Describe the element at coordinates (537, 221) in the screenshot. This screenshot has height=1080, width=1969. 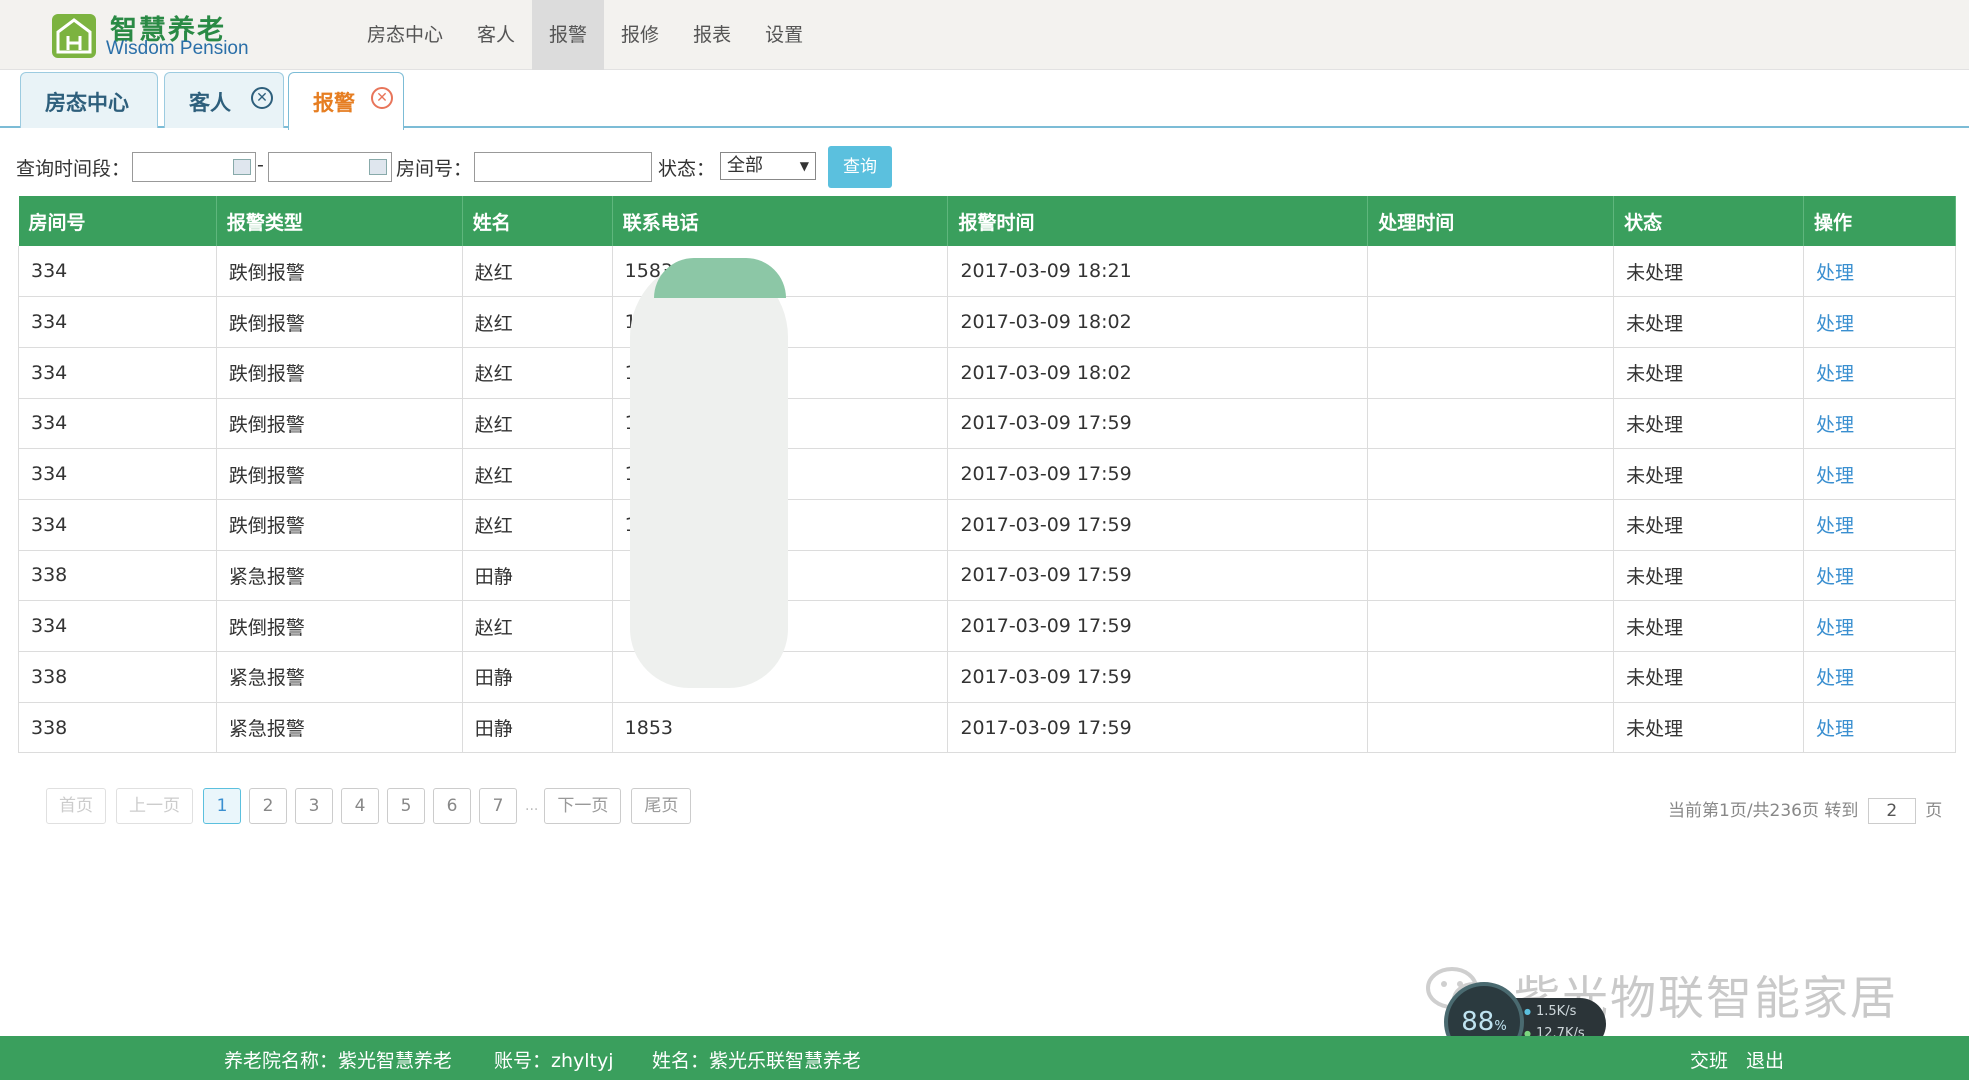
I see `column-header: 姓名` at that location.